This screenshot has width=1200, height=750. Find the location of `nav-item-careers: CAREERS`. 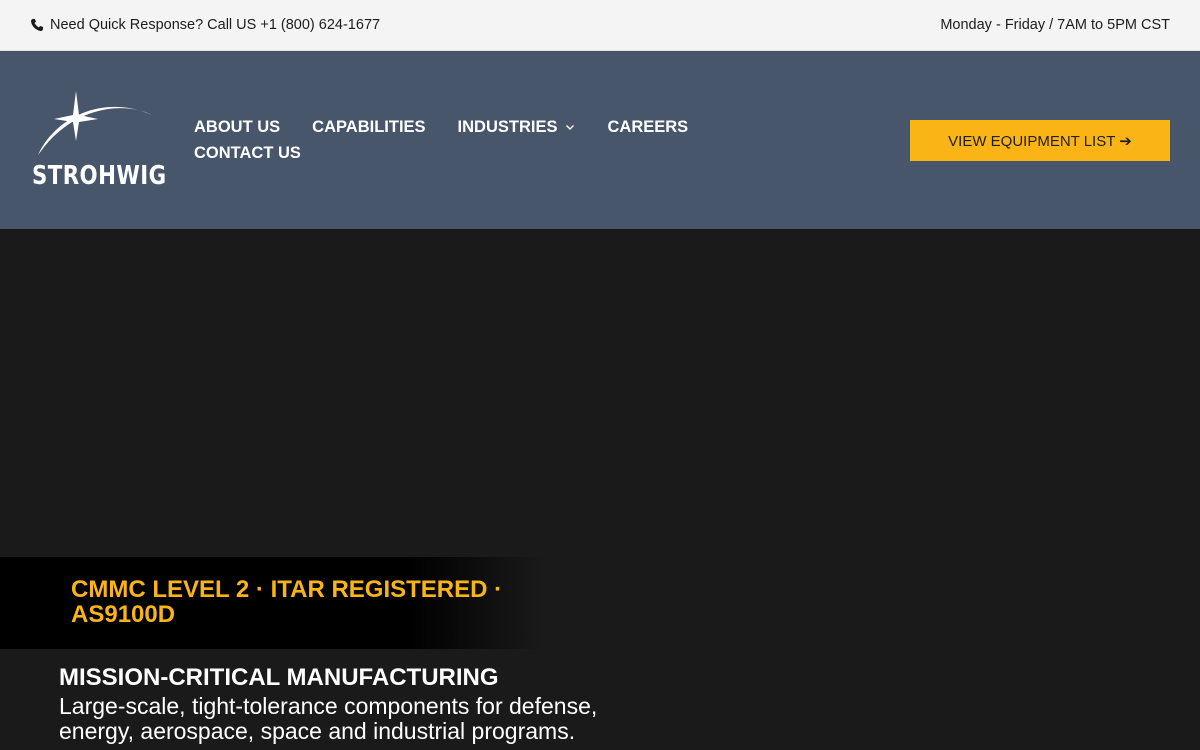

nav-item-careers: CAREERS is located at coordinates (647, 127).